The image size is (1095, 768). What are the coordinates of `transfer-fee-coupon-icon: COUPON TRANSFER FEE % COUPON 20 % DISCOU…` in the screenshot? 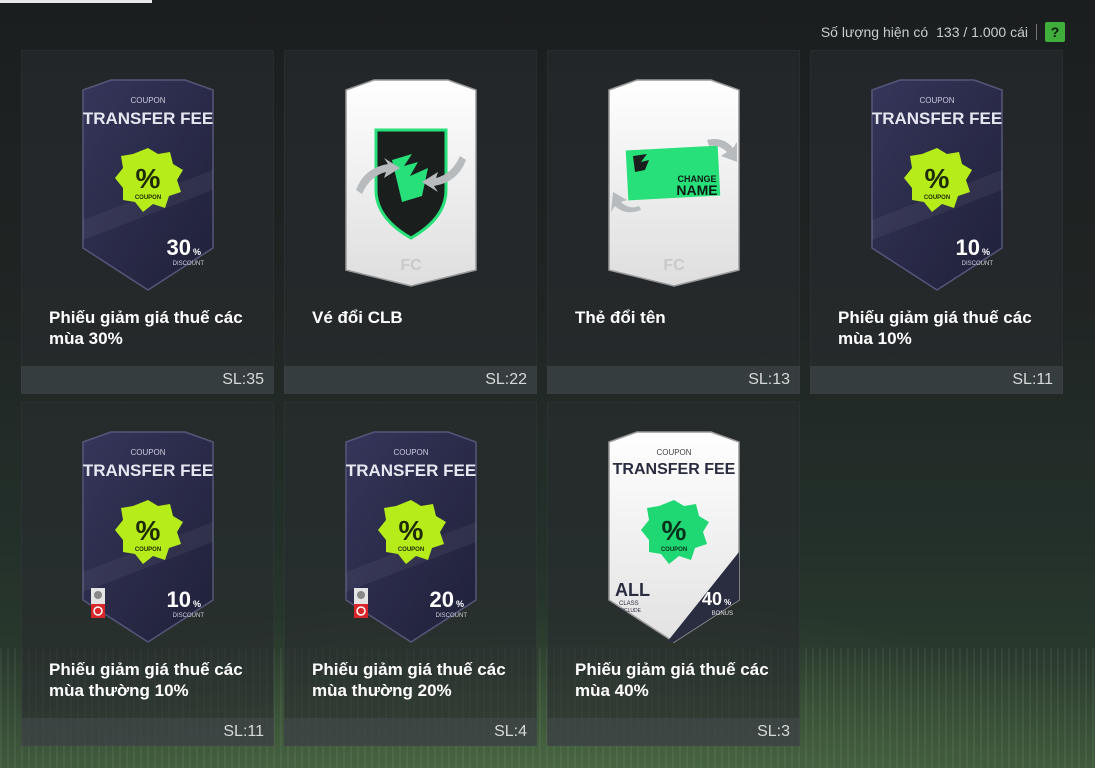 It's located at (411, 537).